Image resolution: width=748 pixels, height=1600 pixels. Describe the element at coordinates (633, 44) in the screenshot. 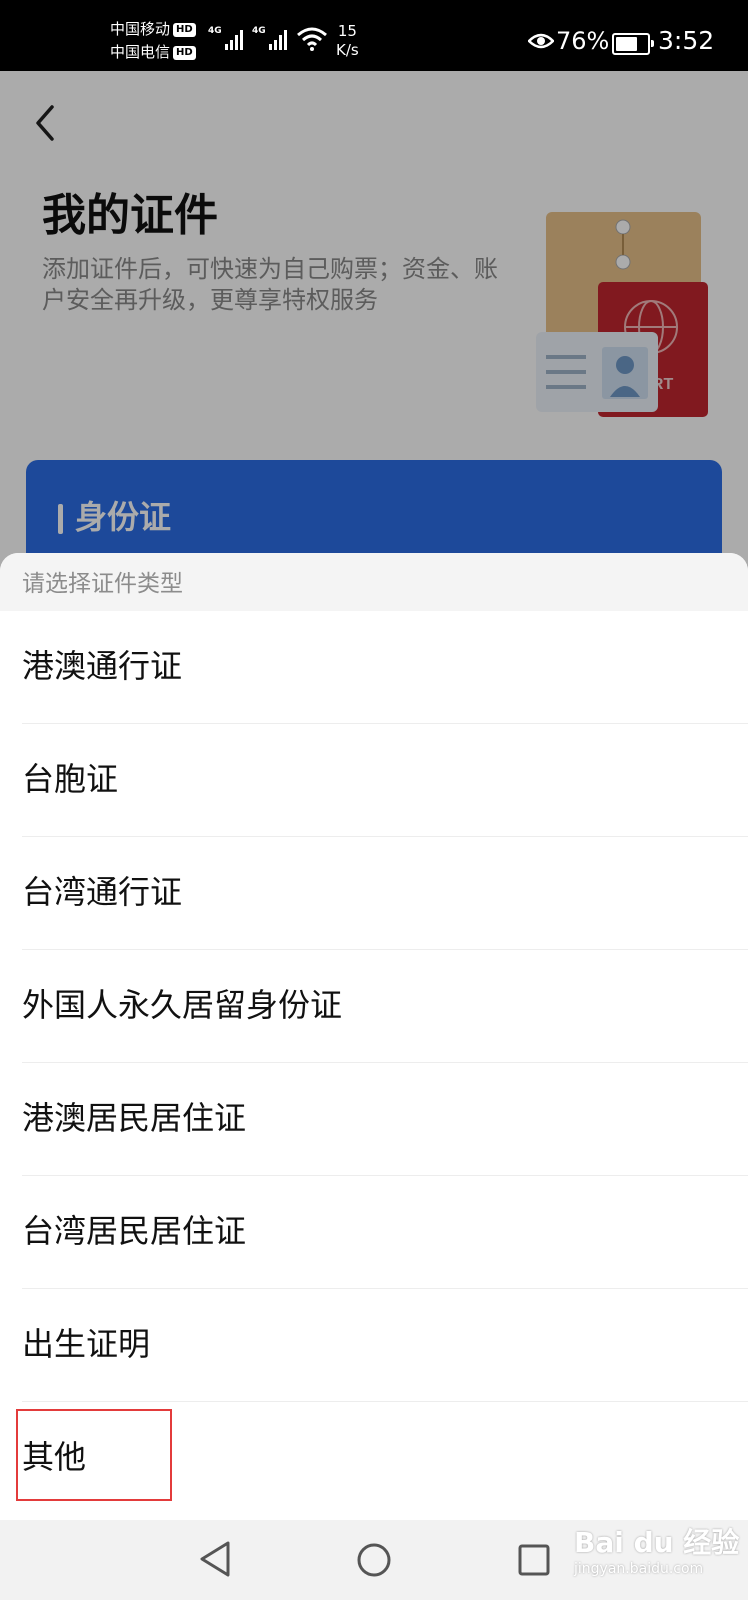

I see `battery-icon` at that location.